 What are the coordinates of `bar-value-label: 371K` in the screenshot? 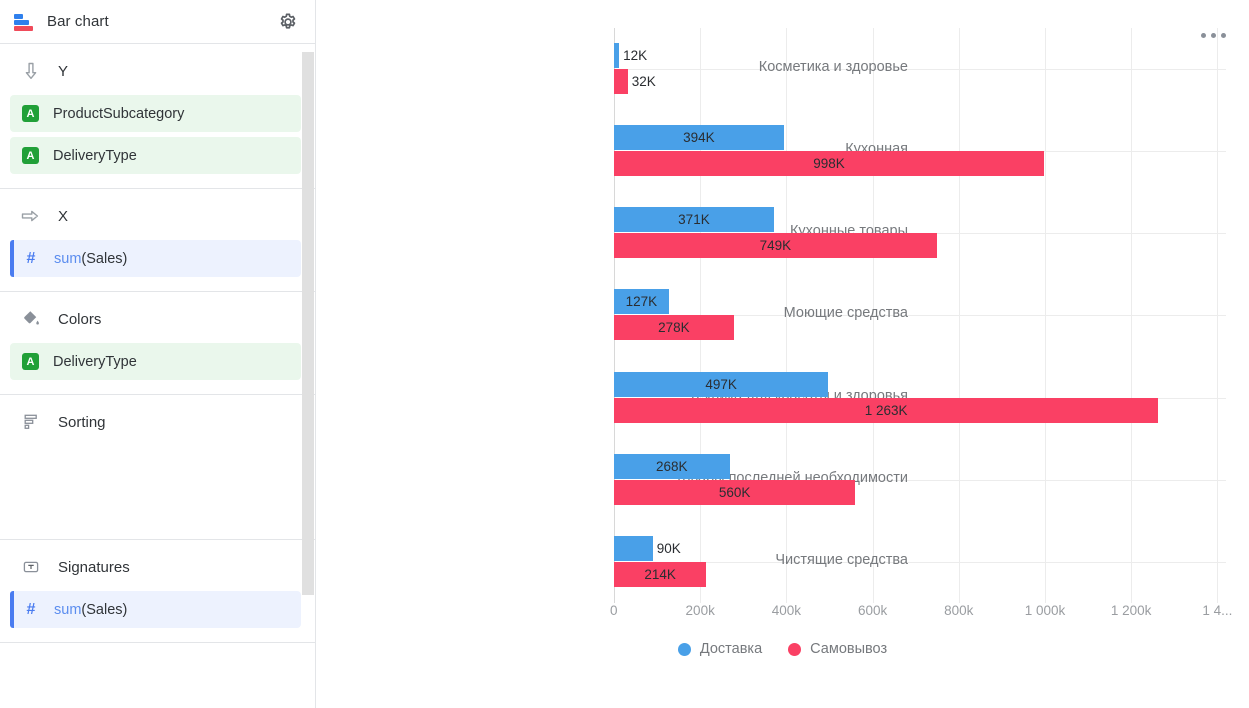 It's located at (694, 220).